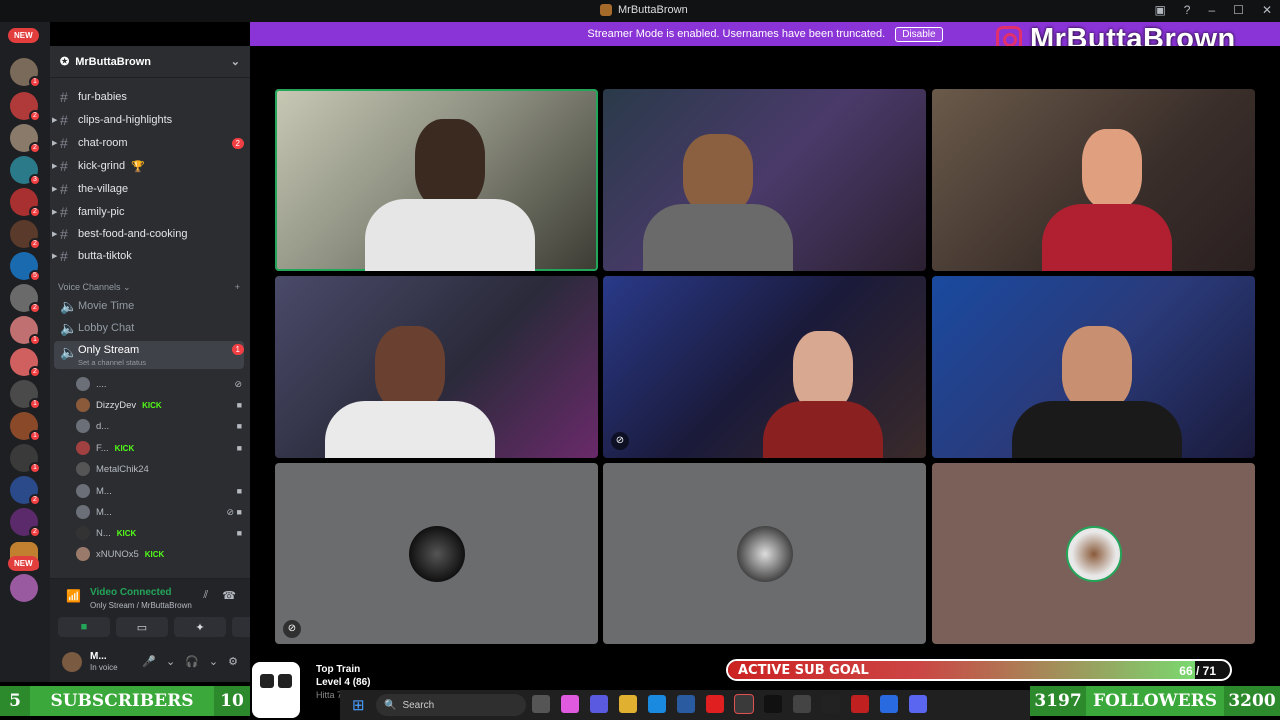  I want to click on file-explorer-icon, so click(628, 704).